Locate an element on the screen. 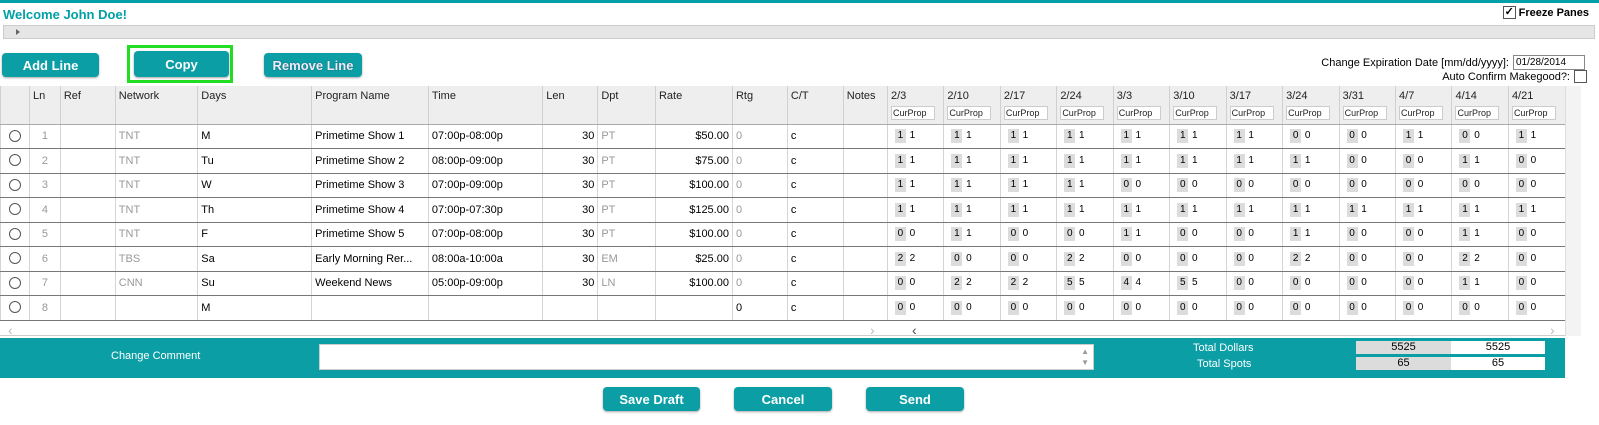 The width and height of the screenshot is (1599, 425). network-cell: TBS is located at coordinates (156, 259).